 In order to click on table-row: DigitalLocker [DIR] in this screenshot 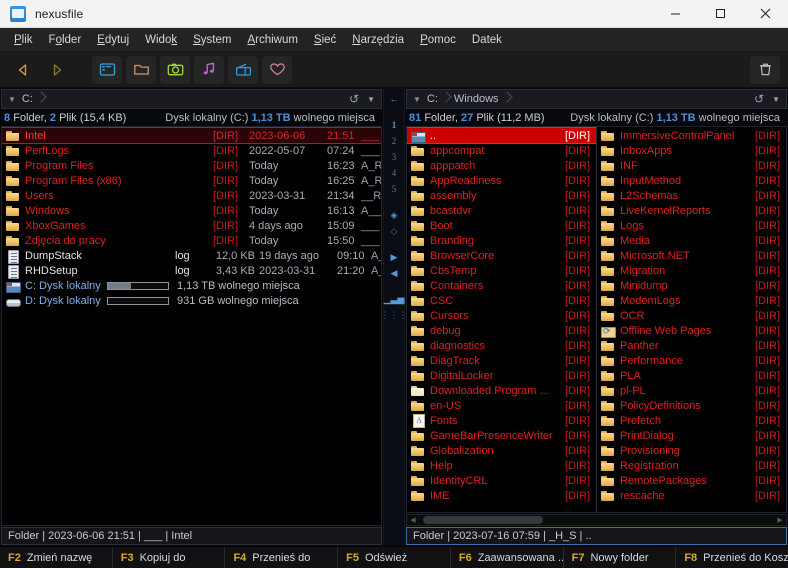, I will do `click(501, 375)`.